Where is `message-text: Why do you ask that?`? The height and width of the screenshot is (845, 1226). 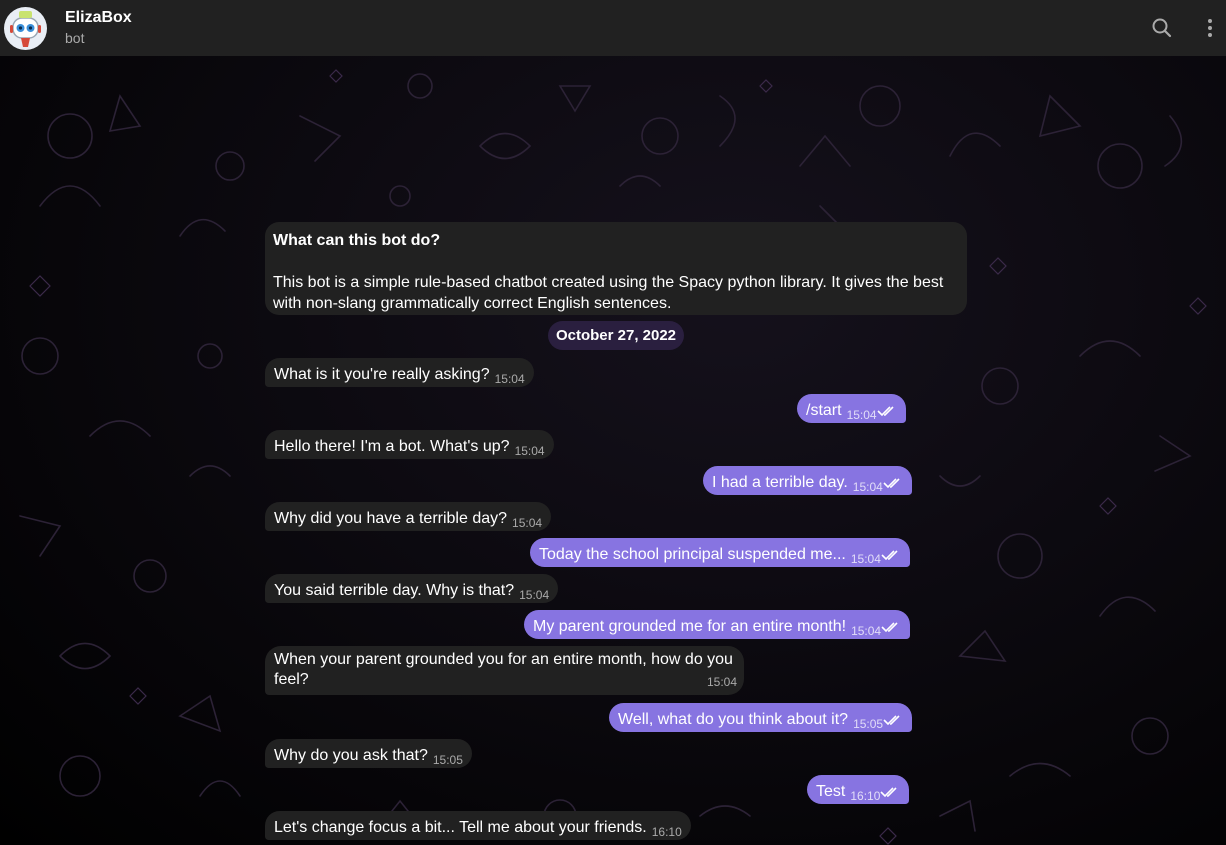 message-text: Why do you ask that? is located at coordinates (351, 755).